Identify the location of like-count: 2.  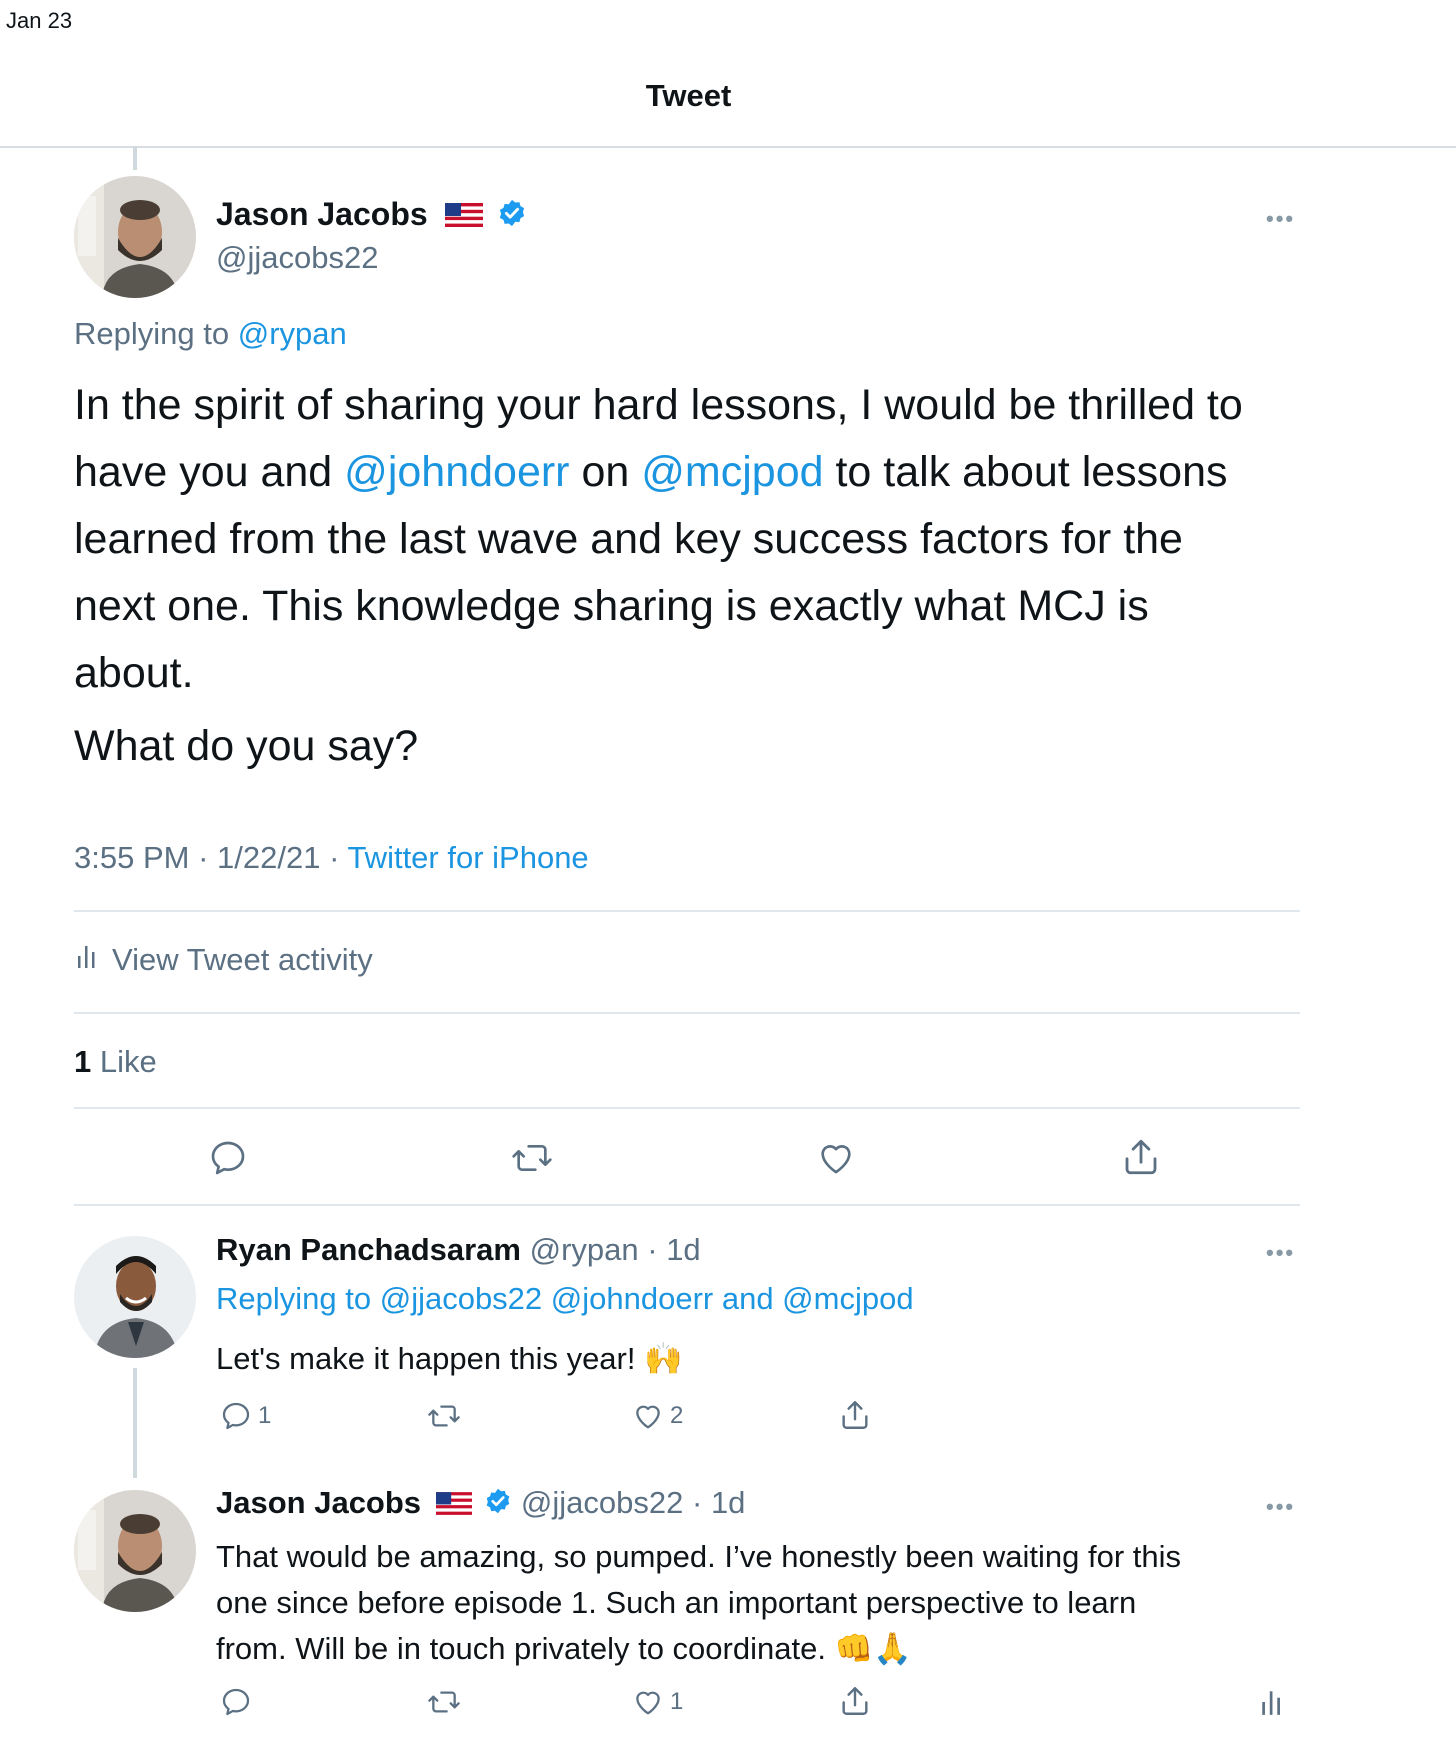
(677, 1415).